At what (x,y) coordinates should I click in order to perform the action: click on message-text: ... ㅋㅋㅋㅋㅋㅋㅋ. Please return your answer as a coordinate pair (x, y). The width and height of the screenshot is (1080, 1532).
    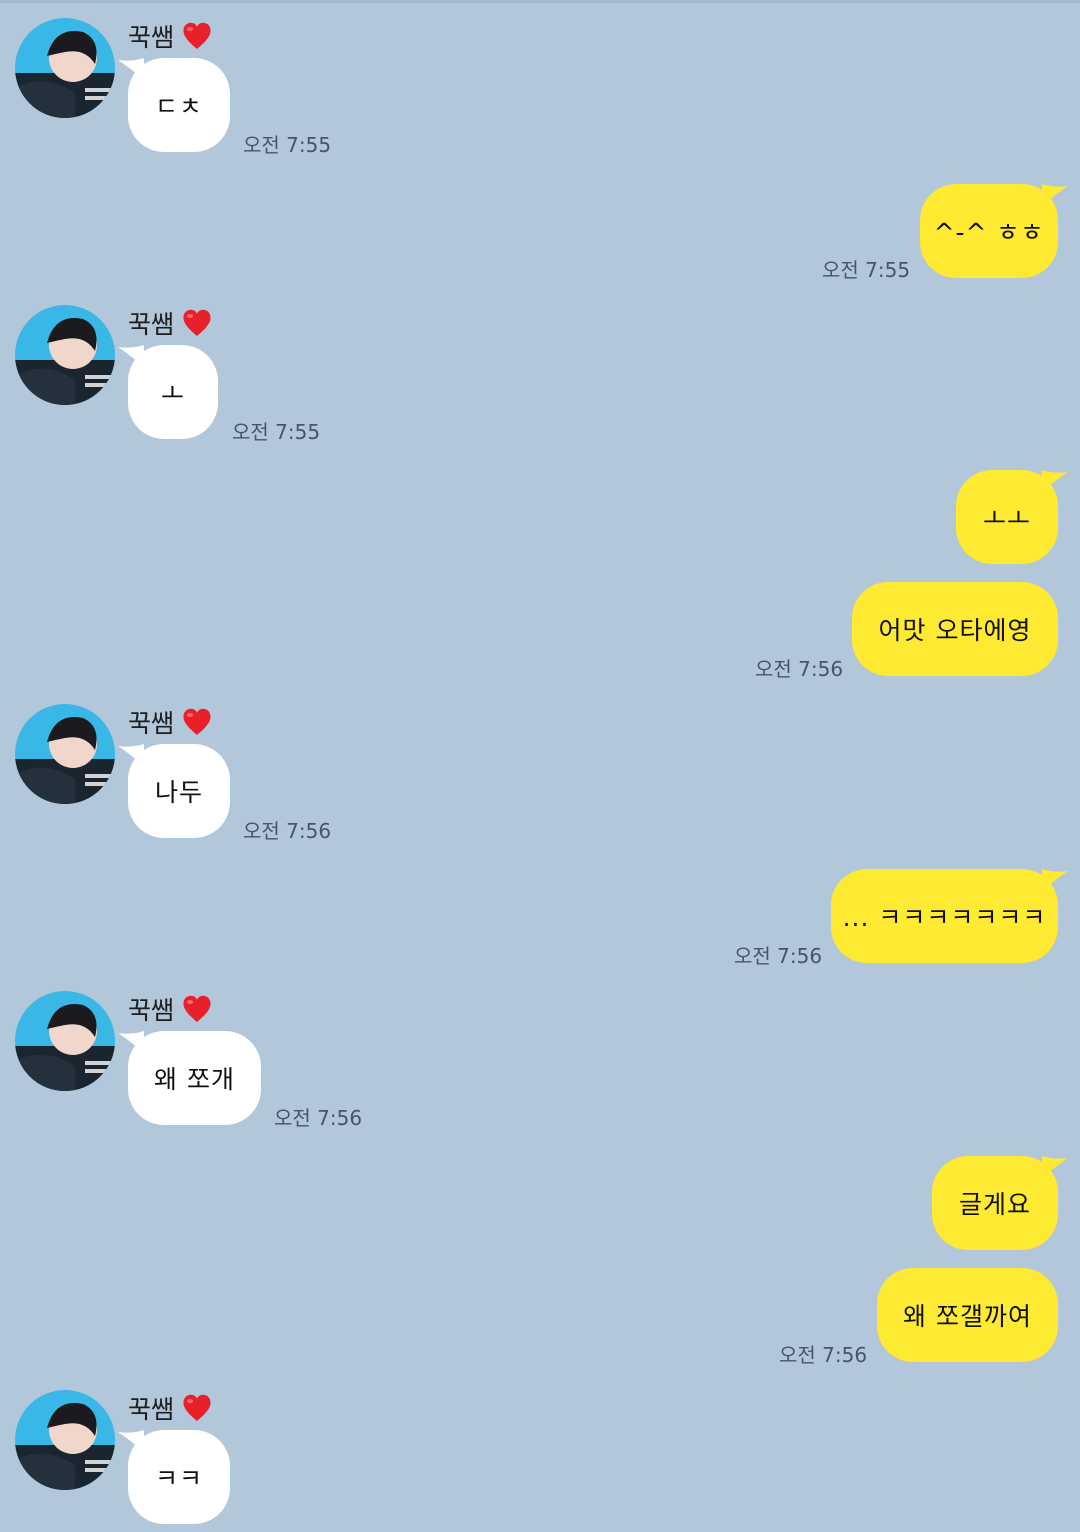
    Looking at the image, I should click on (944, 917).